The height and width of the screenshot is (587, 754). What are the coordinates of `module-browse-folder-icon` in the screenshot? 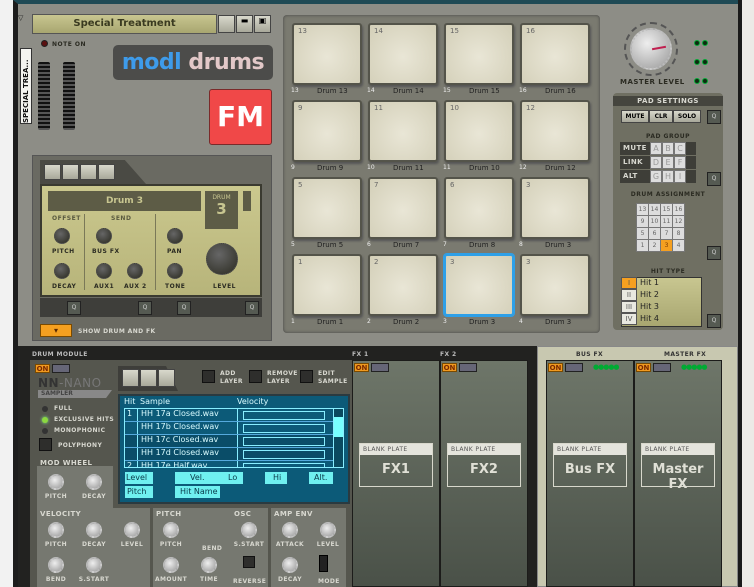 It's located at (148, 378).